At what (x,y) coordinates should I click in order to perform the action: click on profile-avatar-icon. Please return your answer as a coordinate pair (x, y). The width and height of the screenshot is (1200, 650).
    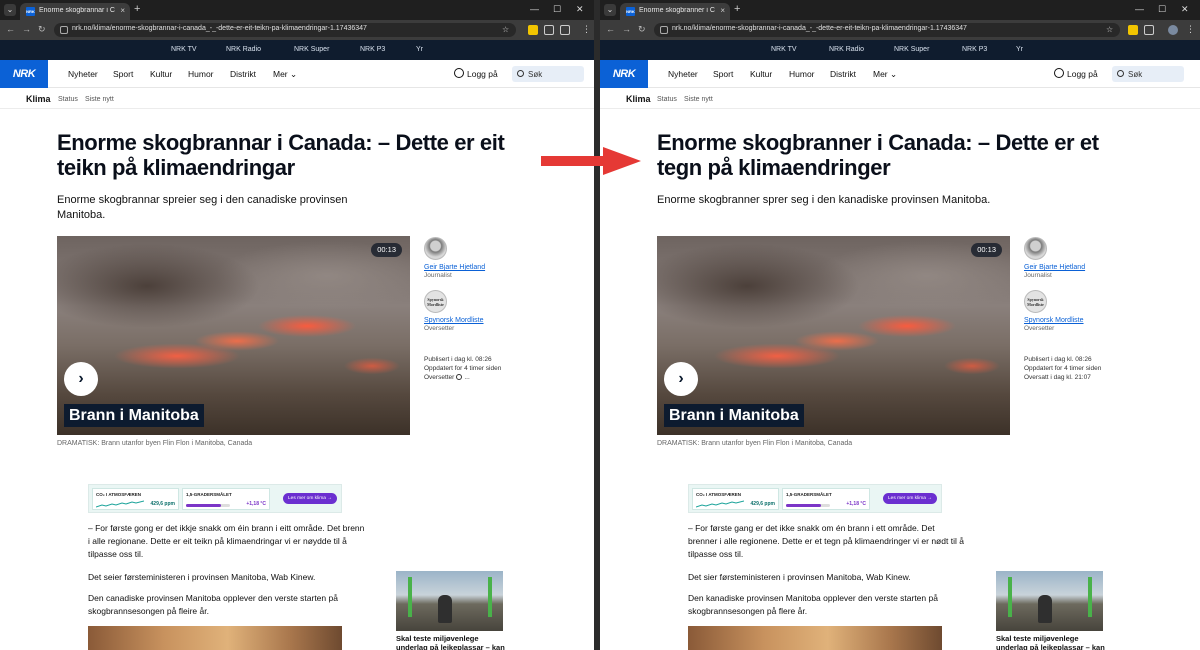
    Looking at the image, I should click on (1173, 30).